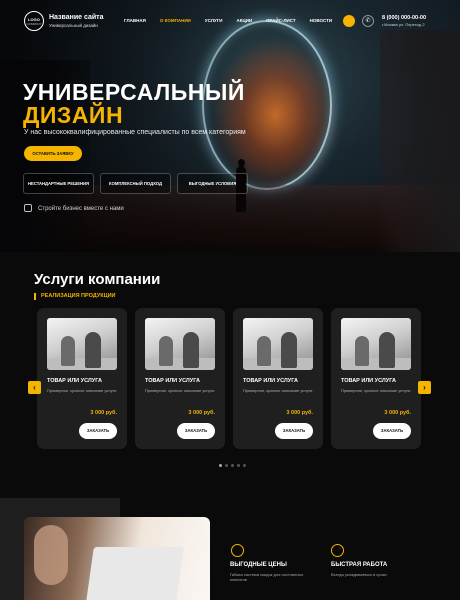 This screenshot has height=600, width=460. Describe the element at coordinates (404, 18) in the screenshot. I see `phone-number: 8 (000) 000-00-00` at that location.